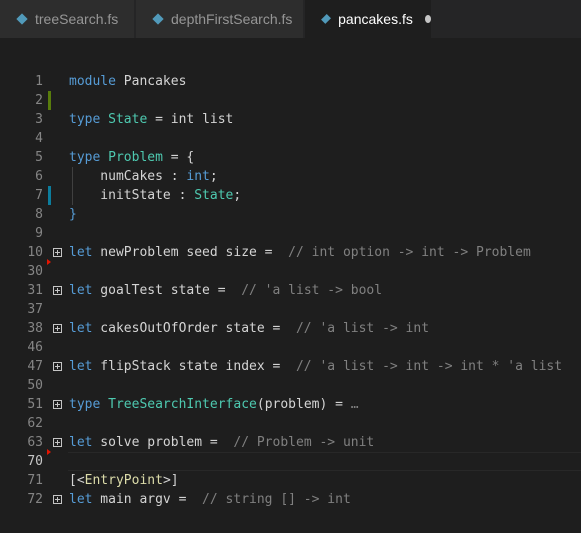  Describe the element at coordinates (290, 100) in the screenshot. I see `code-line: 2` at that location.